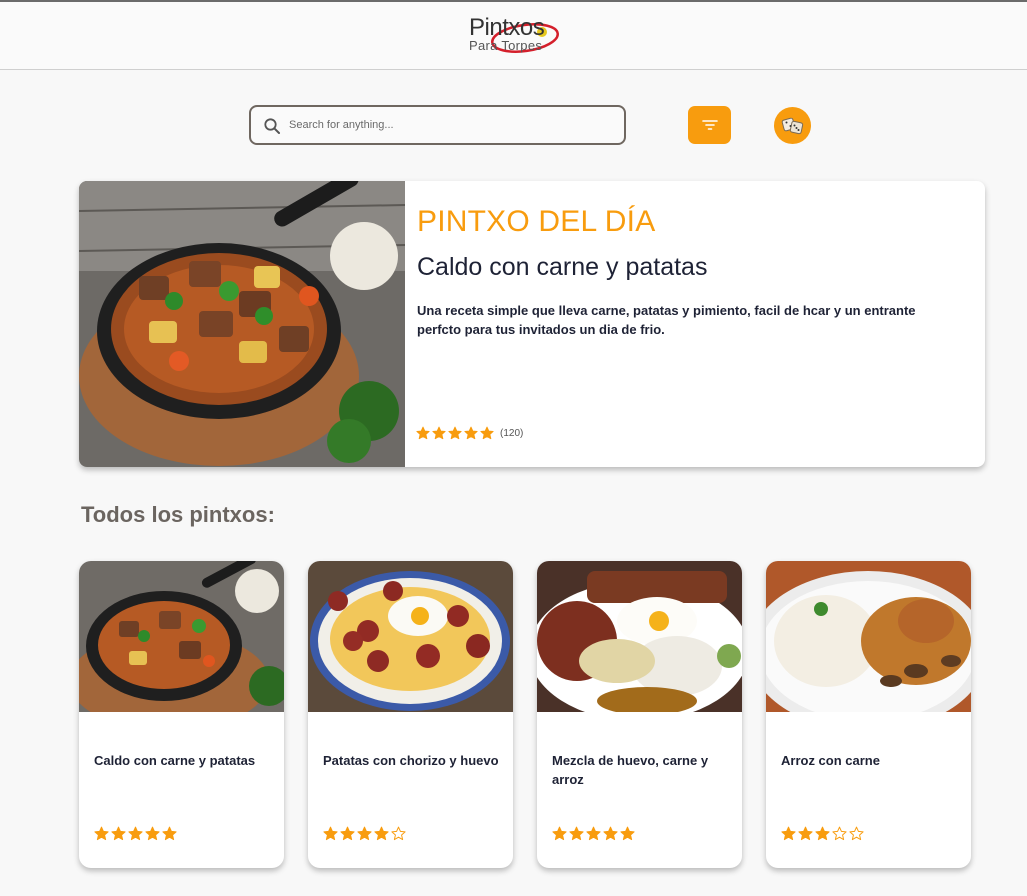 The image size is (1027, 896). Describe the element at coordinates (536, 221) in the screenshot. I see `featured-kicker: PINTXO DEL DÍA` at that location.